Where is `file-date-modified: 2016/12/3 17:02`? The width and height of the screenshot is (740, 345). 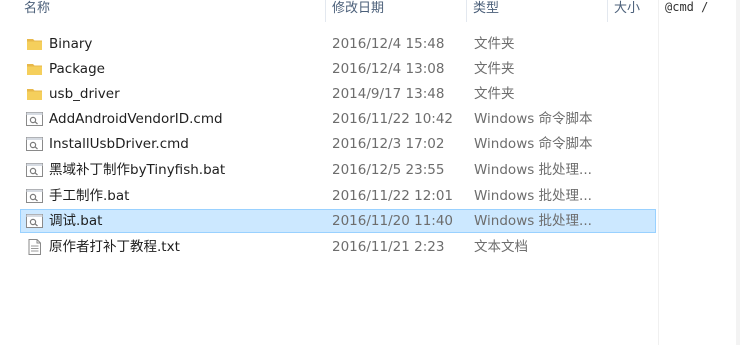
file-date-modified: 2016/12/3 17:02 is located at coordinates (388, 144).